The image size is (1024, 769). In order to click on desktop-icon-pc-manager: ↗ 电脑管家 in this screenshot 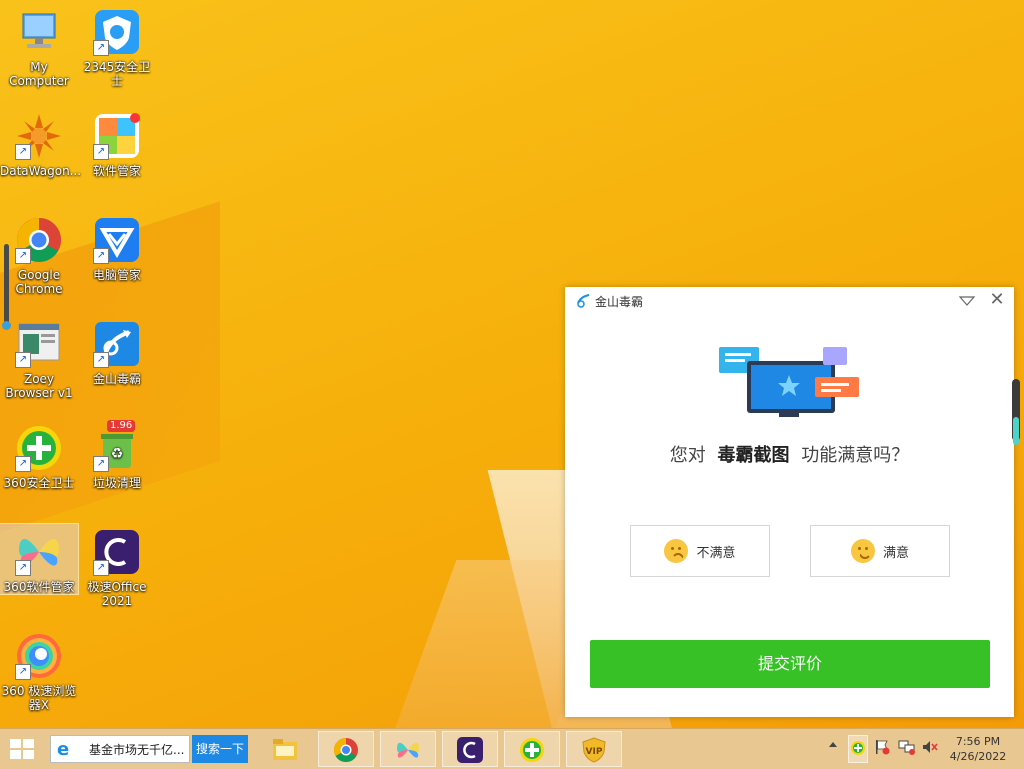, I will do `click(117, 249)`.